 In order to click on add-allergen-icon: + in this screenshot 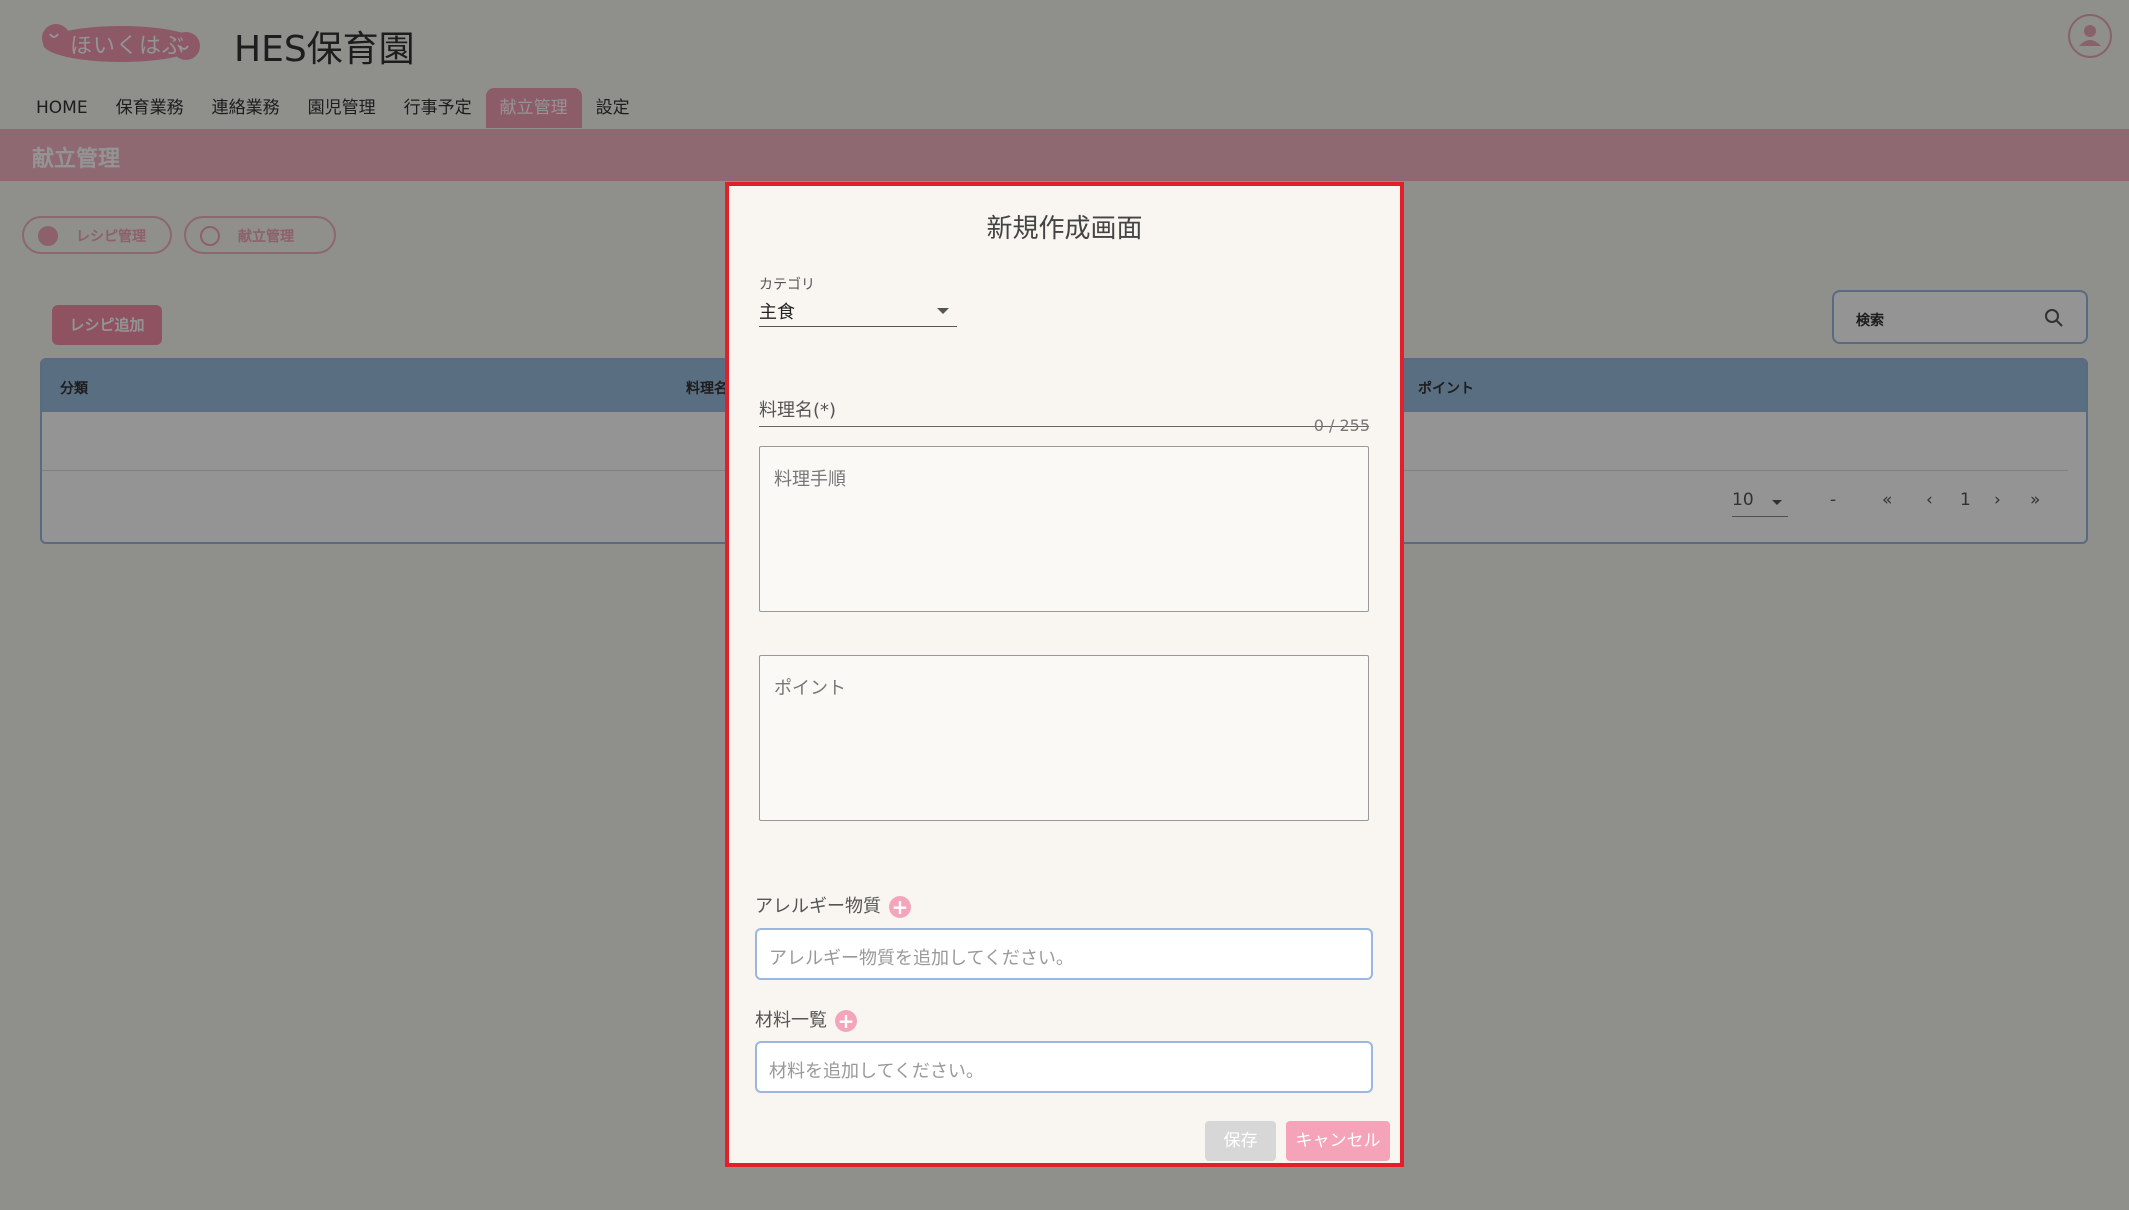, I will do `click(900, 907)`.